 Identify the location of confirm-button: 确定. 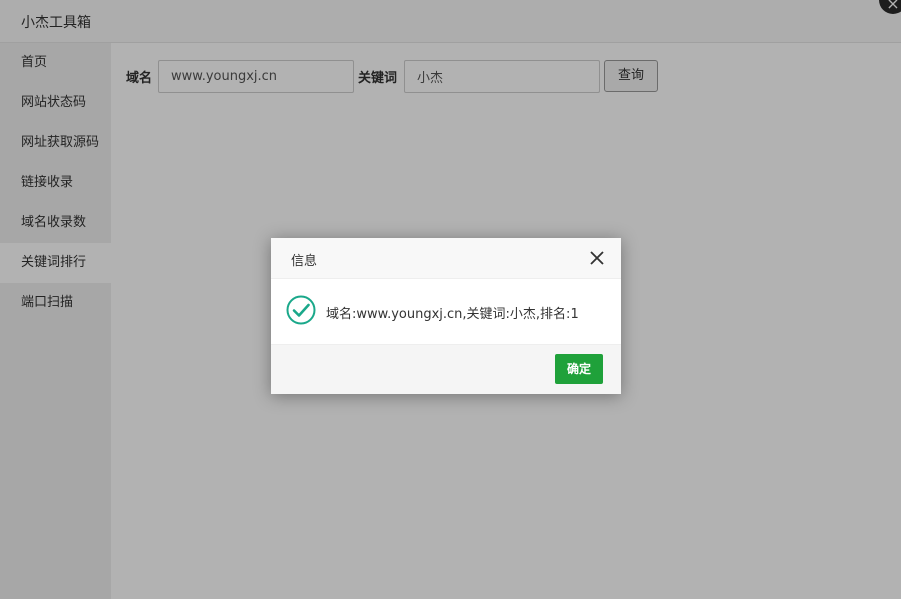
(579, 369).